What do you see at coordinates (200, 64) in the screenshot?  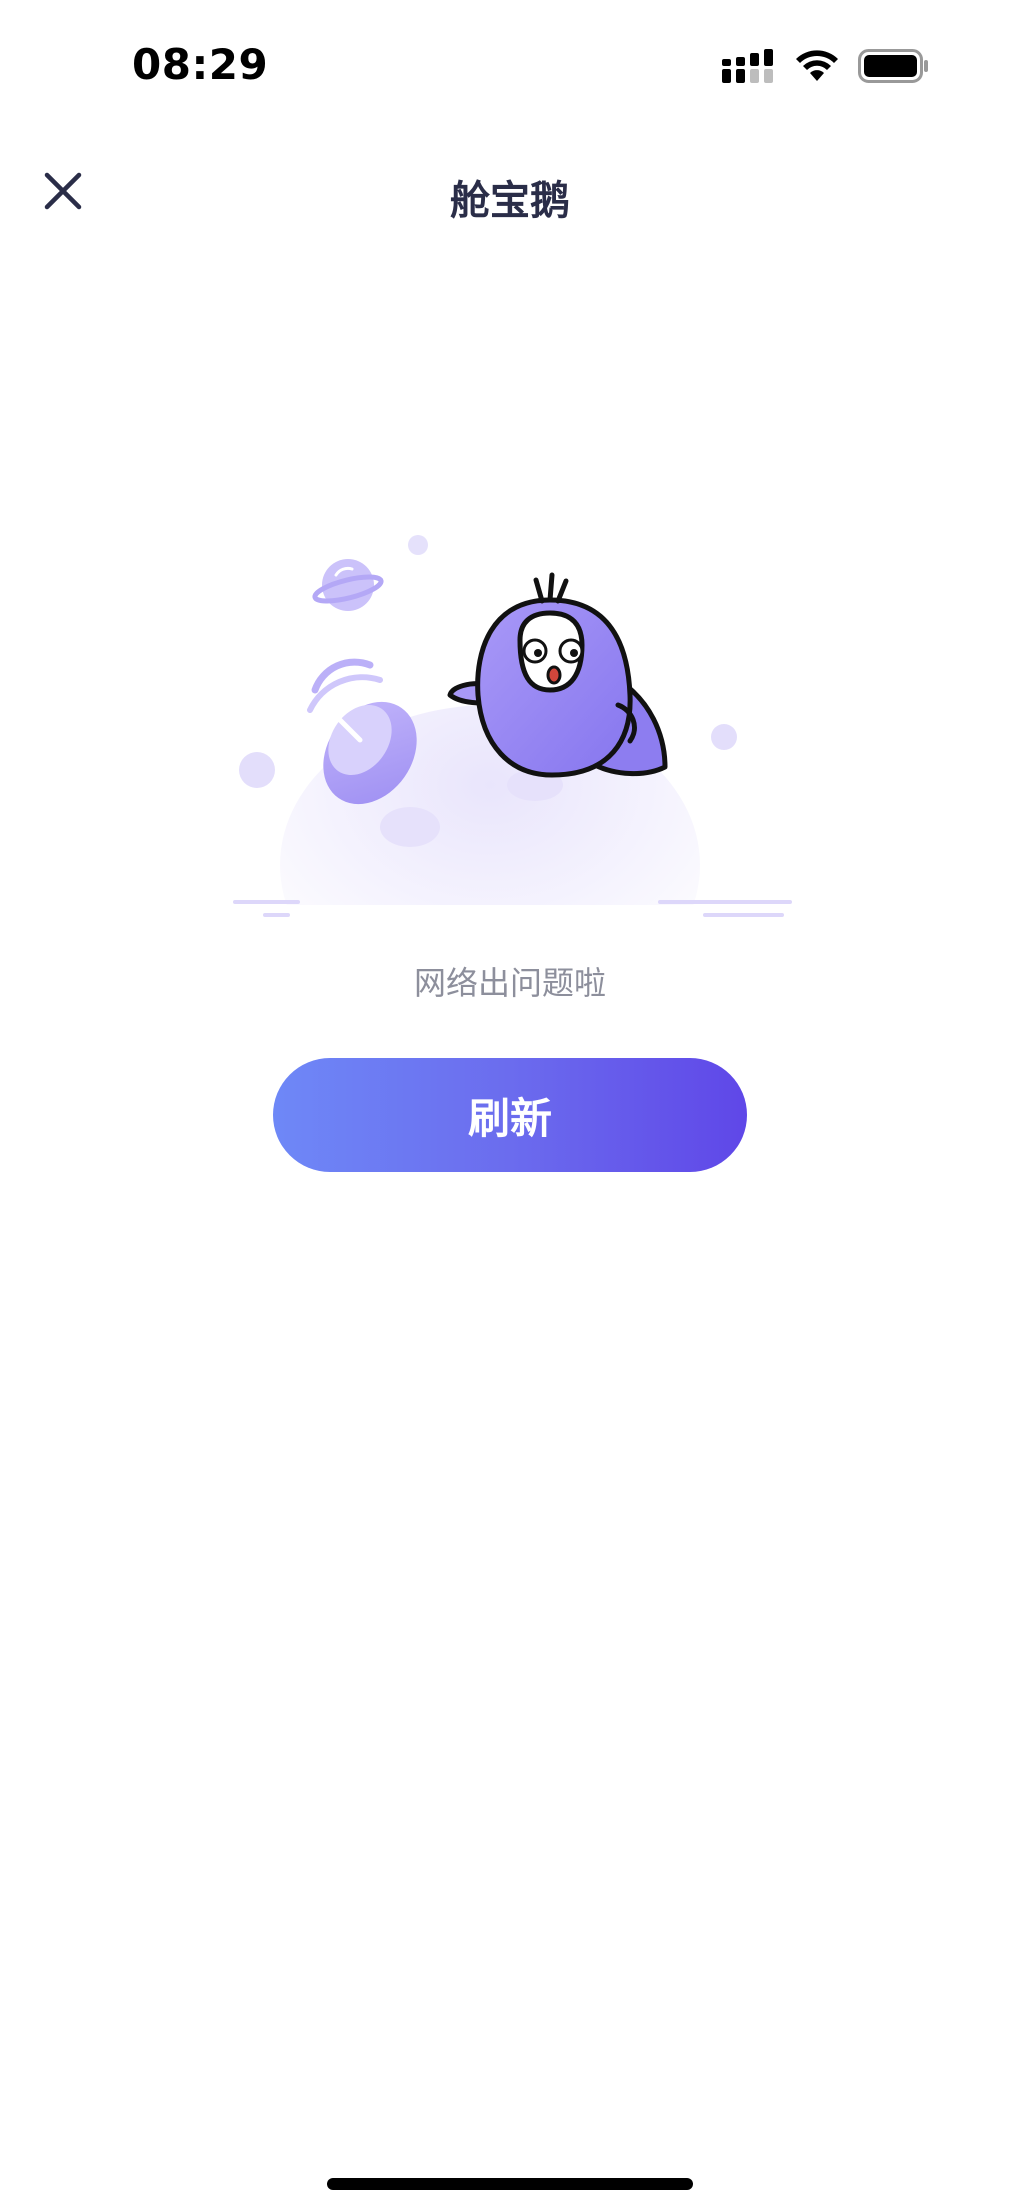 I see `status-time: 08:29` at bounding box center [200, 64].